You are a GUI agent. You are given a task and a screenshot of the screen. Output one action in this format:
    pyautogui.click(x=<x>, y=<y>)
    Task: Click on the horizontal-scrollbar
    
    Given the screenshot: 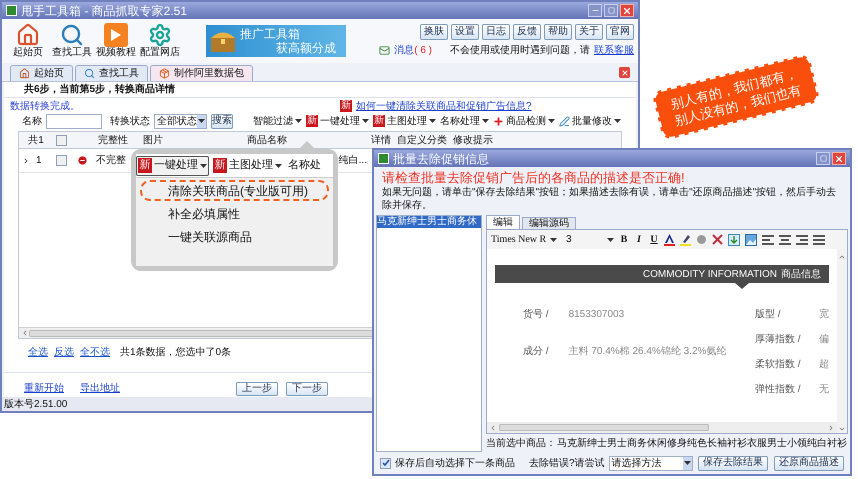 What is the action you would take?
    pyautogui.click(x=662, y=427)
    